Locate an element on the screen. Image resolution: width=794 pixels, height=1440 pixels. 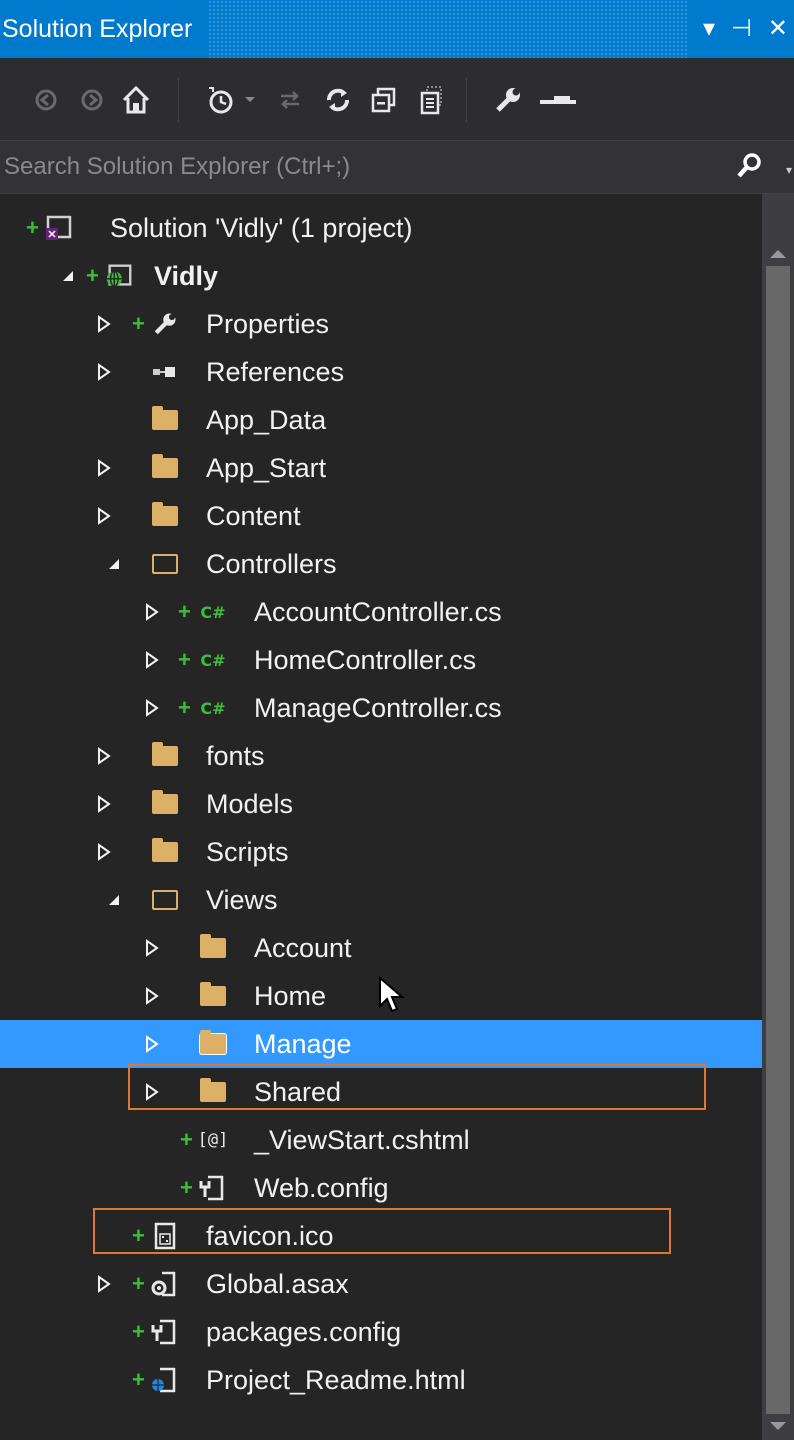
panel-title: Solution Explorer is located at coordinates (97, 28).